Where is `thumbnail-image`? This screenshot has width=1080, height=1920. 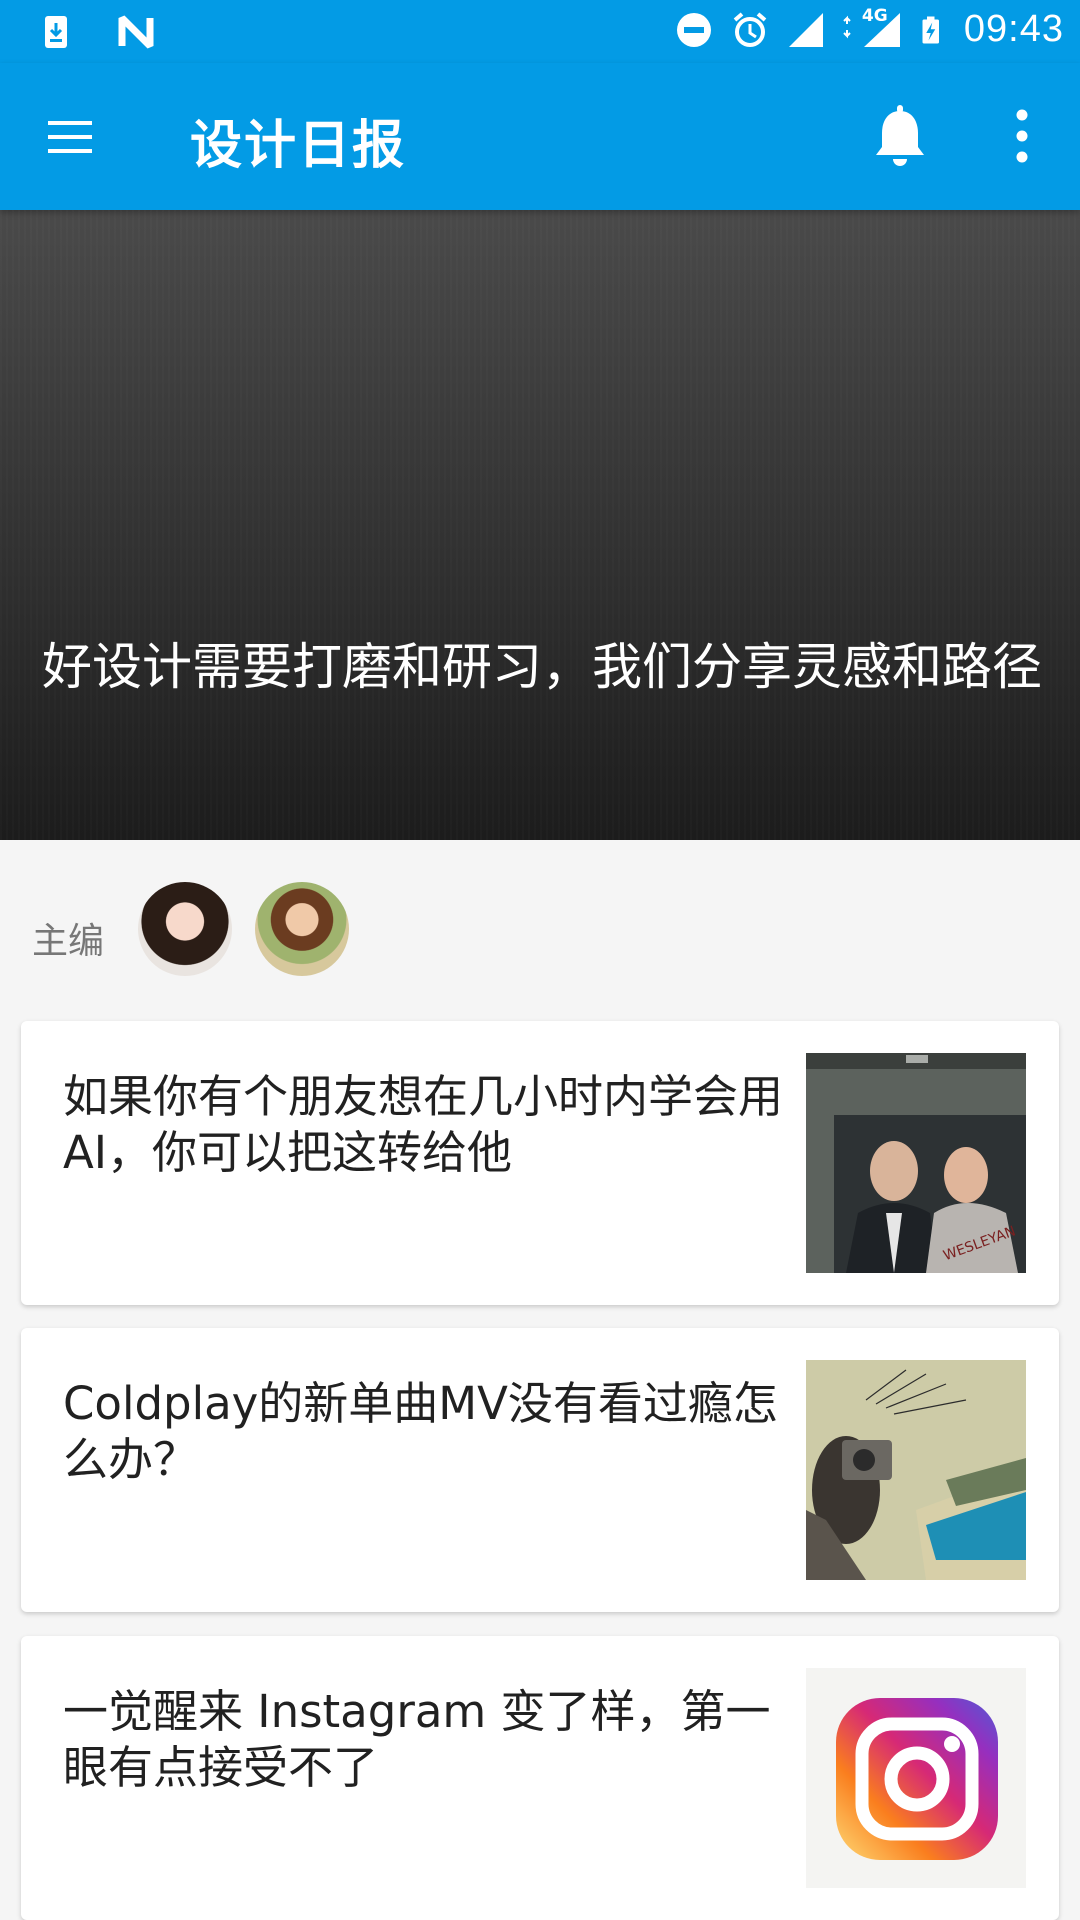
thumbnail-image is located at coordinates (916, 1470).